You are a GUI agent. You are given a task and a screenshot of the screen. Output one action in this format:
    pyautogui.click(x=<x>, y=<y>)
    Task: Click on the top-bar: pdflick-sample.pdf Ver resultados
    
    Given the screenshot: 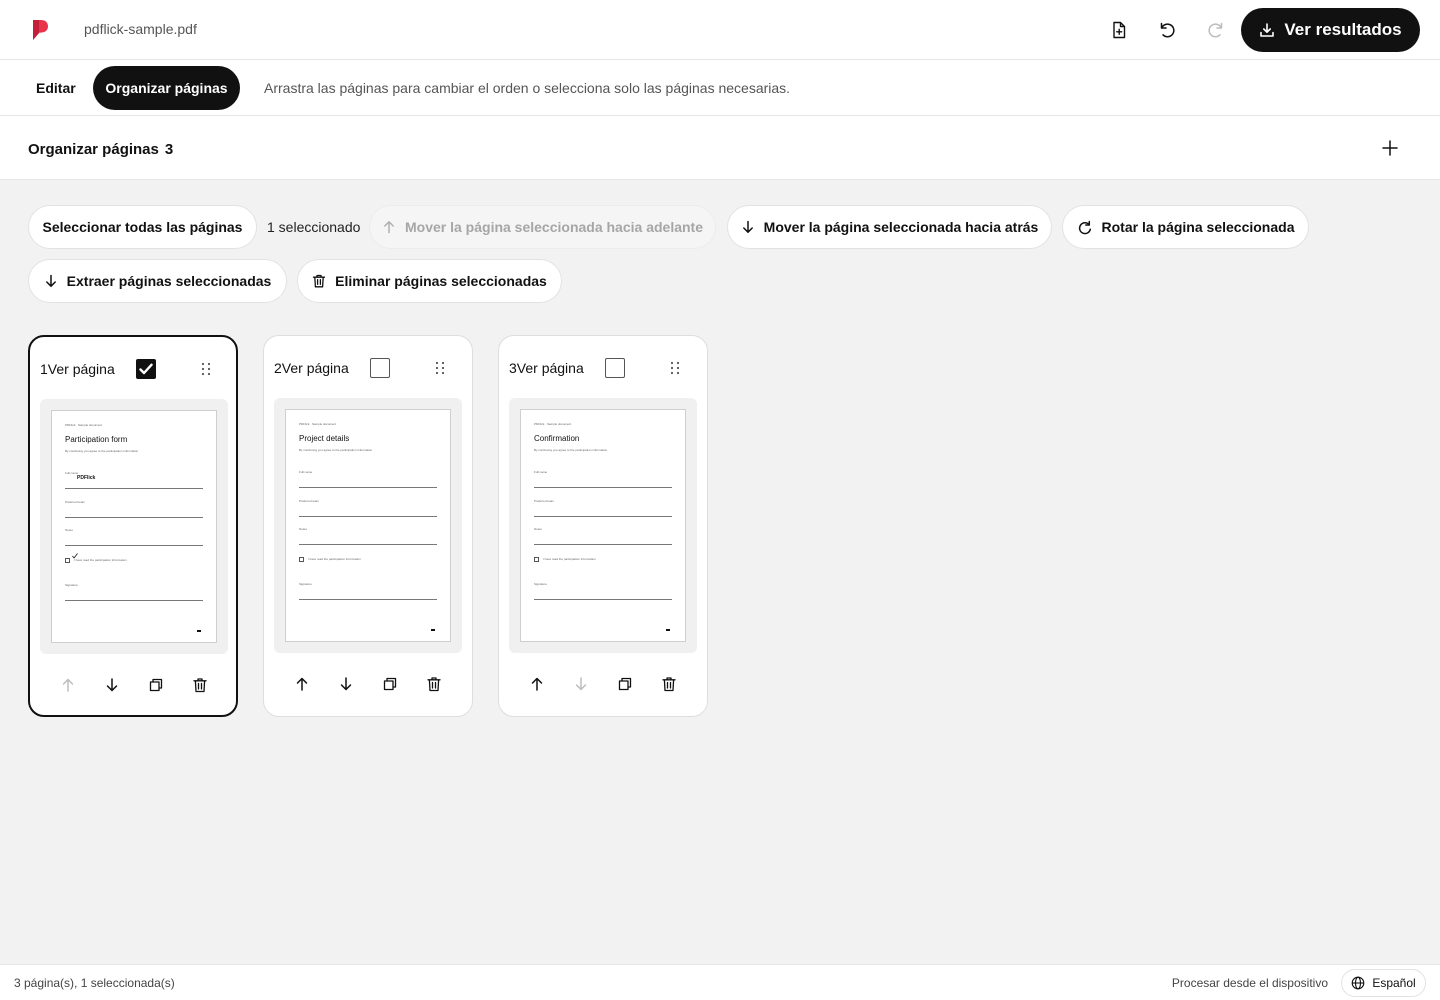 What is the action you would take?
    pyautogui.click(x=720, y=30)
    